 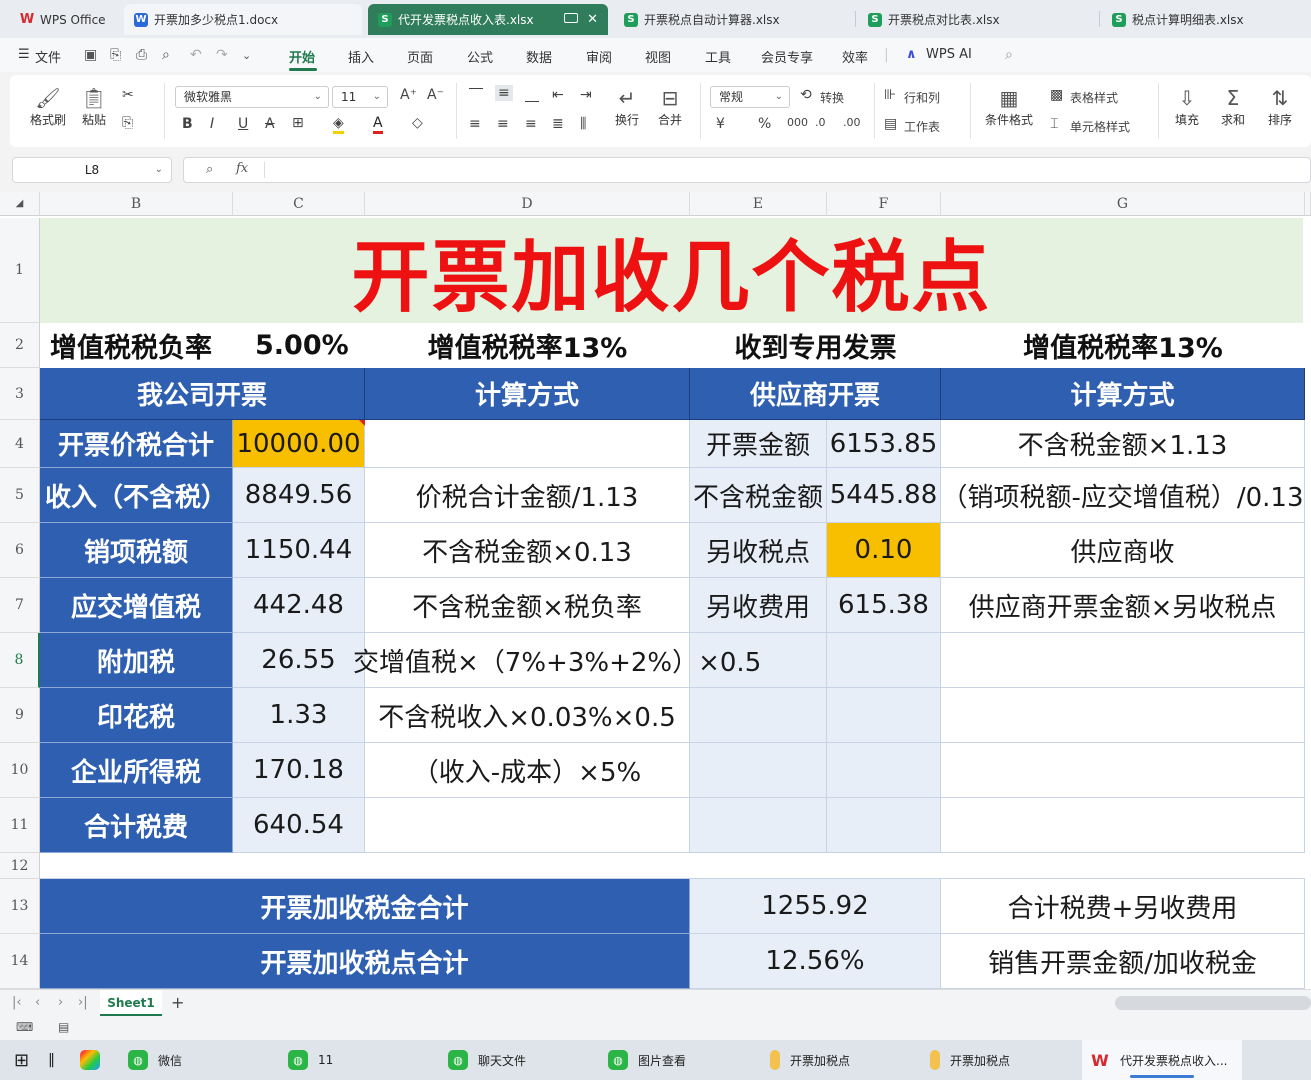 What do you see at coordinates (128, 95) in the screenshot?
I see `scissors-icon: ✂` at bounding box center [128, 95].